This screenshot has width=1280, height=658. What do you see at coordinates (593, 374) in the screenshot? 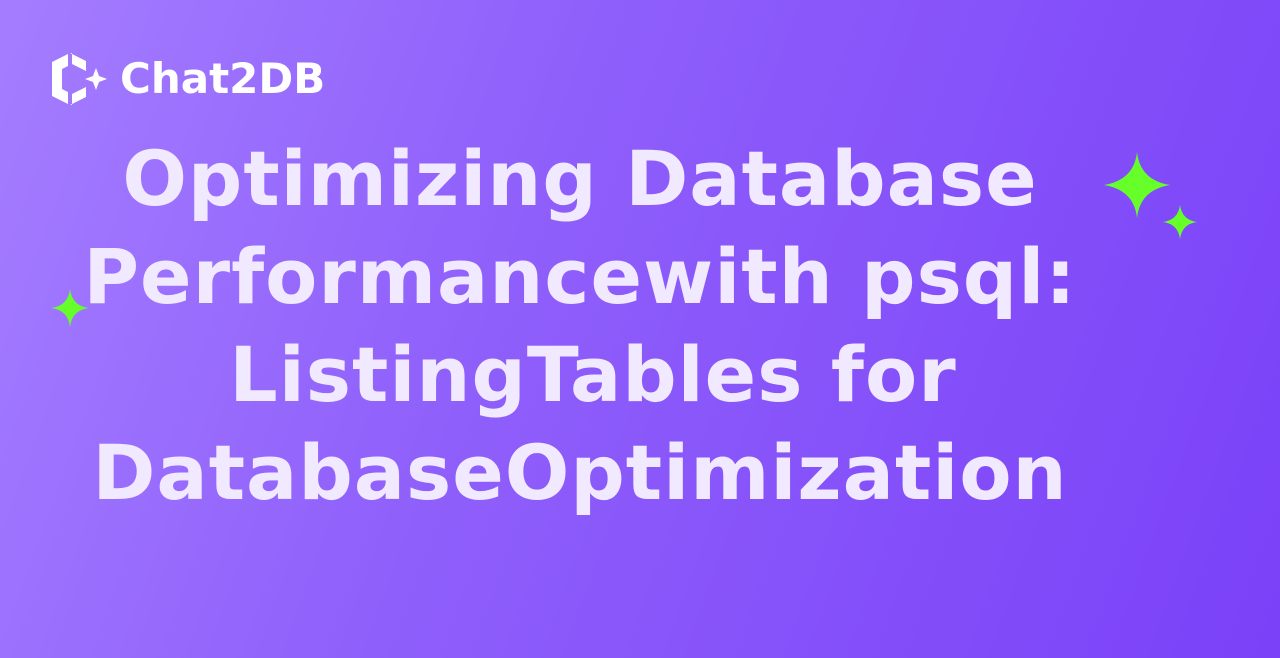
I see `title-line-3: ListingTables for` at bounding box center [593, 374].